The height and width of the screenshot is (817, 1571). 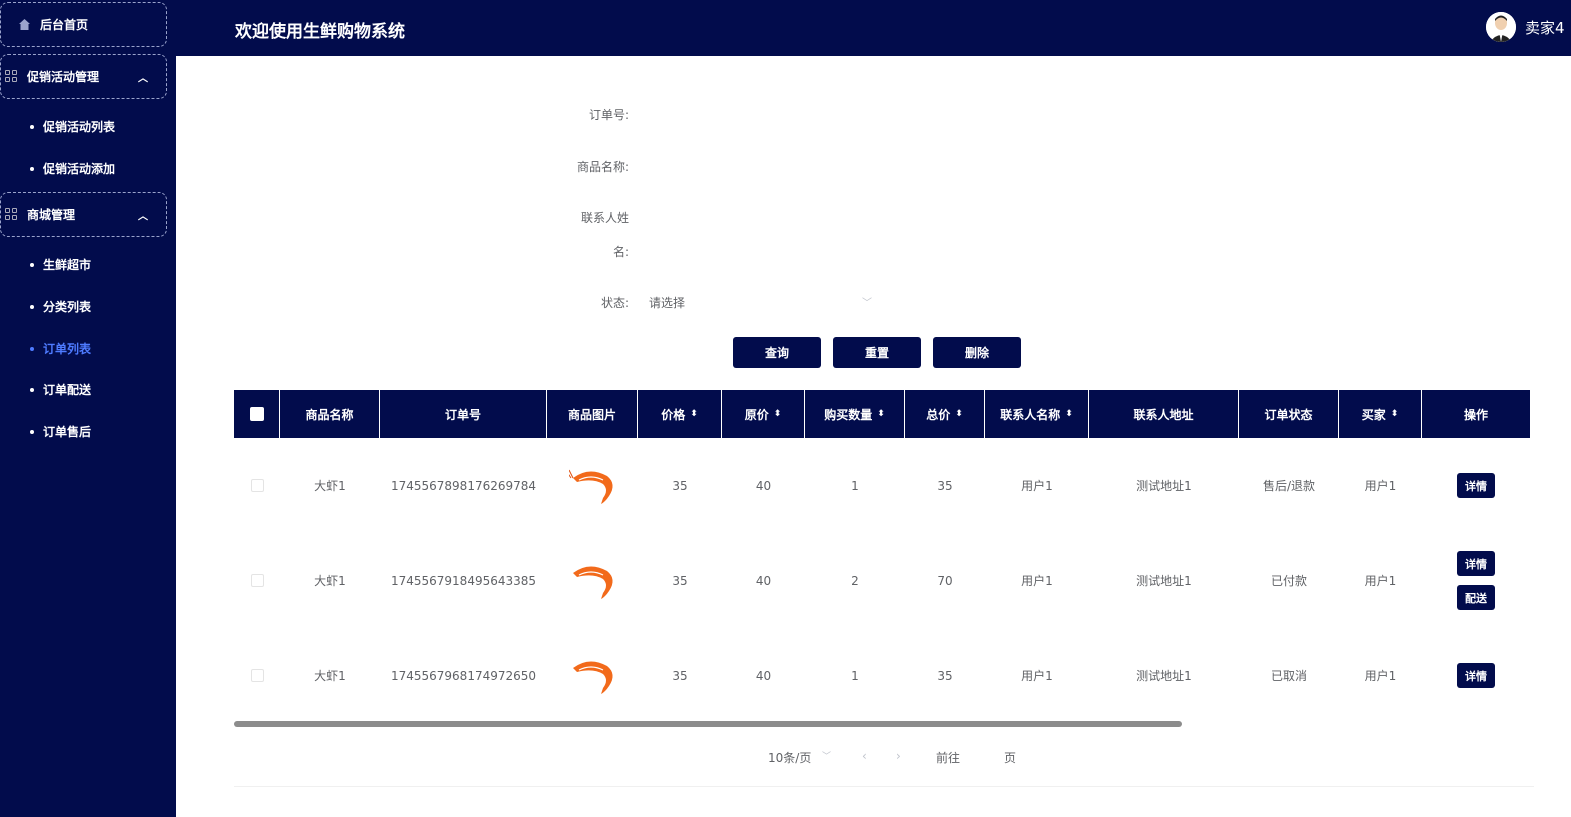 What do you see at coordinates (667, 302) in the screenshot?
I see `status-select: 请选择` at bounding box center [667, 302].